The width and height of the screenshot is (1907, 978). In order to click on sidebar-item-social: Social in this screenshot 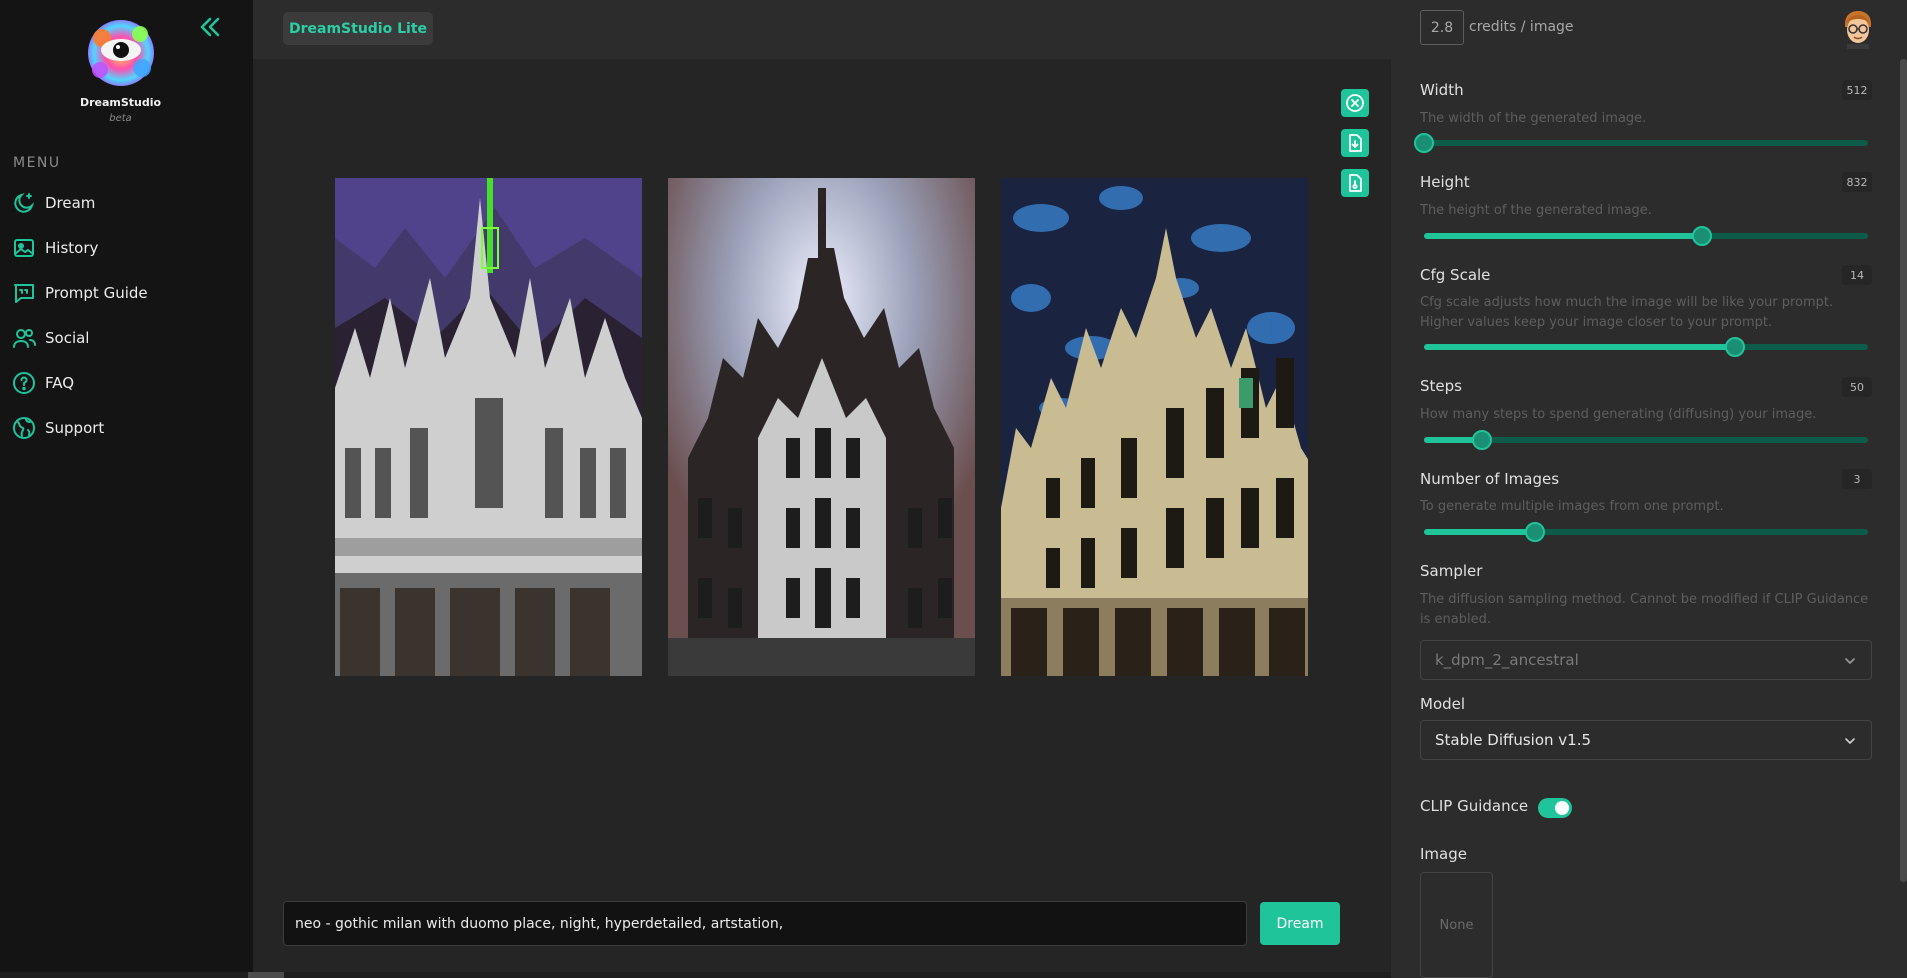, I will do `click(50, 338)`.